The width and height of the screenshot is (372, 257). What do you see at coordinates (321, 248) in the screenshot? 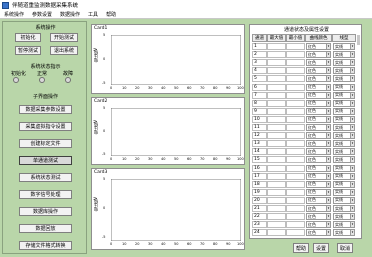
I see `settings-button: 设置` at bounding box center [321, 248].